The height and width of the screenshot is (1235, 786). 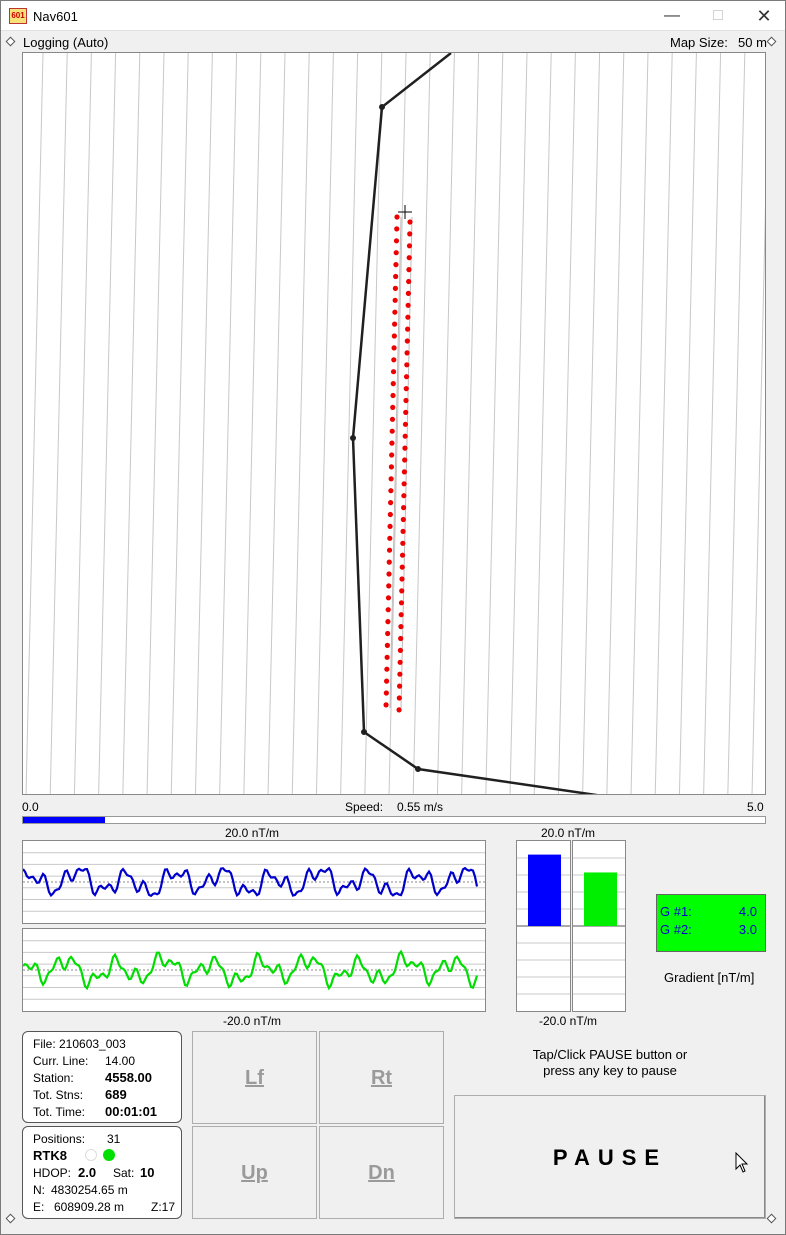 I want to click on left-button: Lf, so click(x=254, y=1077).